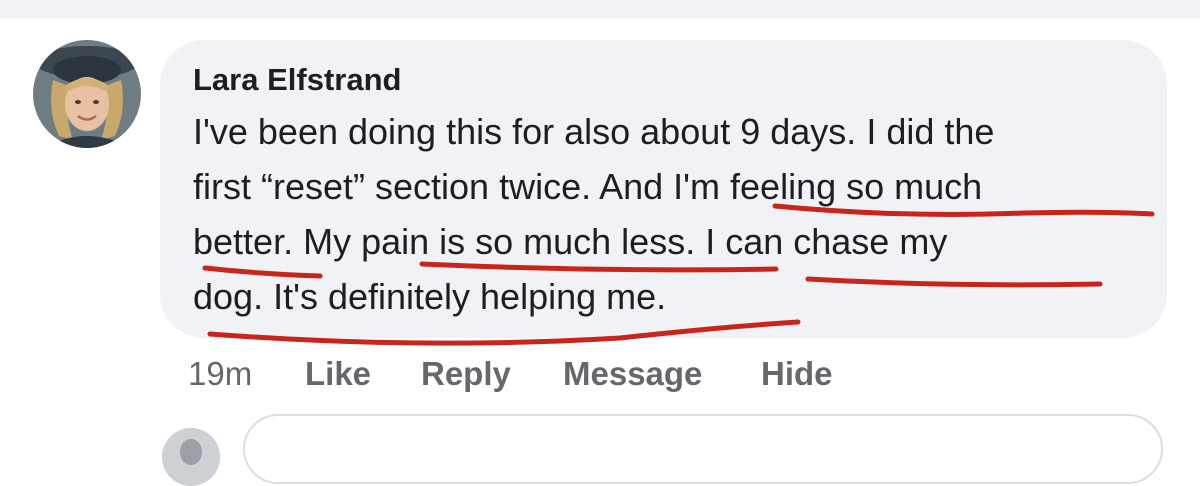 The image size is (1200, 486). I want to click on current-user-avatar, so click(191, 457).